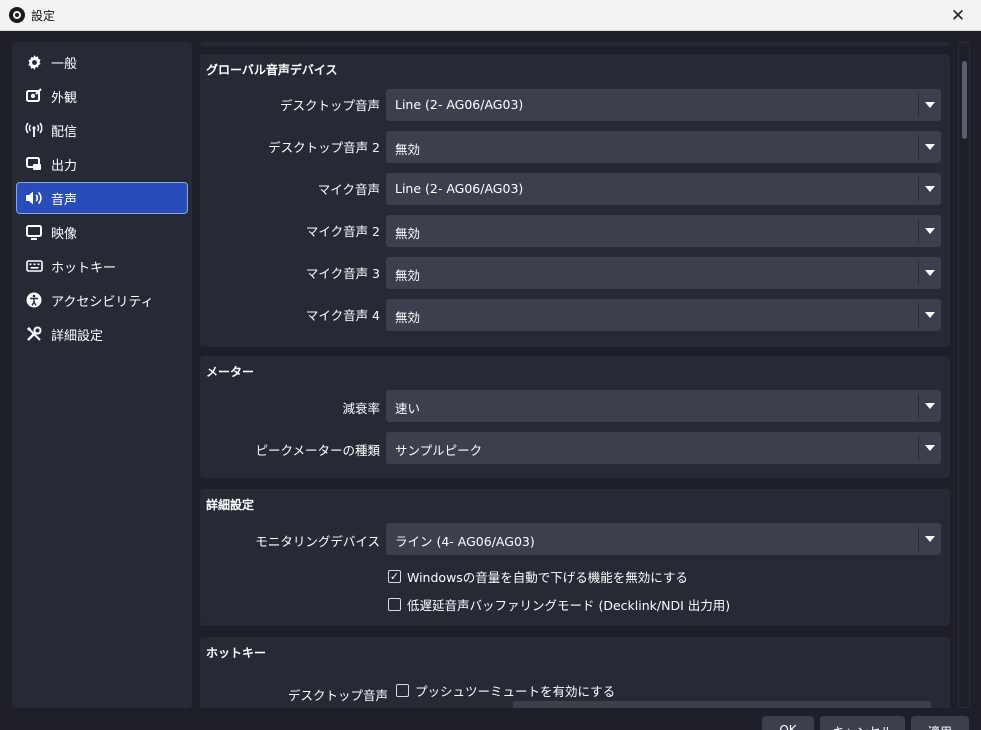 The height and width of the screenshot is (730, 981). What do you see at coordinates (663, 406) in the screenshot?
I see `decay-rate-select: 速い` at bounding box center [663, 406].